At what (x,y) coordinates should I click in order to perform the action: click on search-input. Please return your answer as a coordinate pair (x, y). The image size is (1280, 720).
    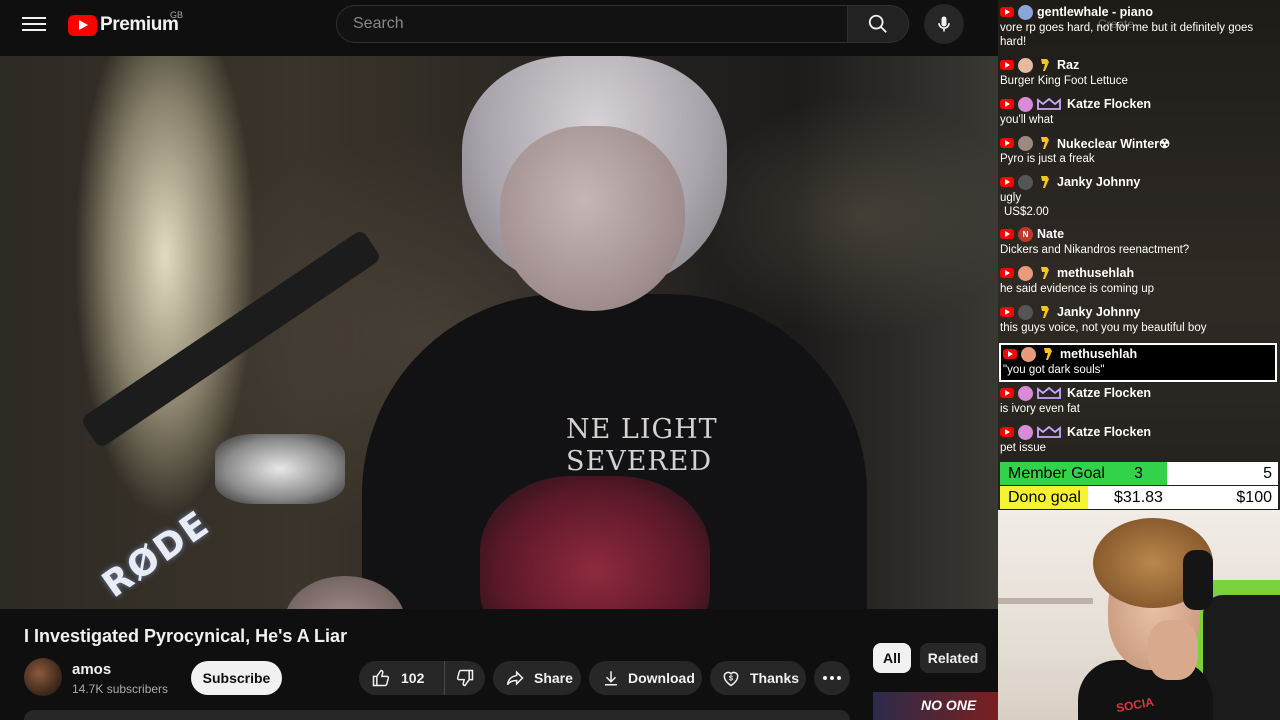
    Looking at the image, I should click on (592, 24).